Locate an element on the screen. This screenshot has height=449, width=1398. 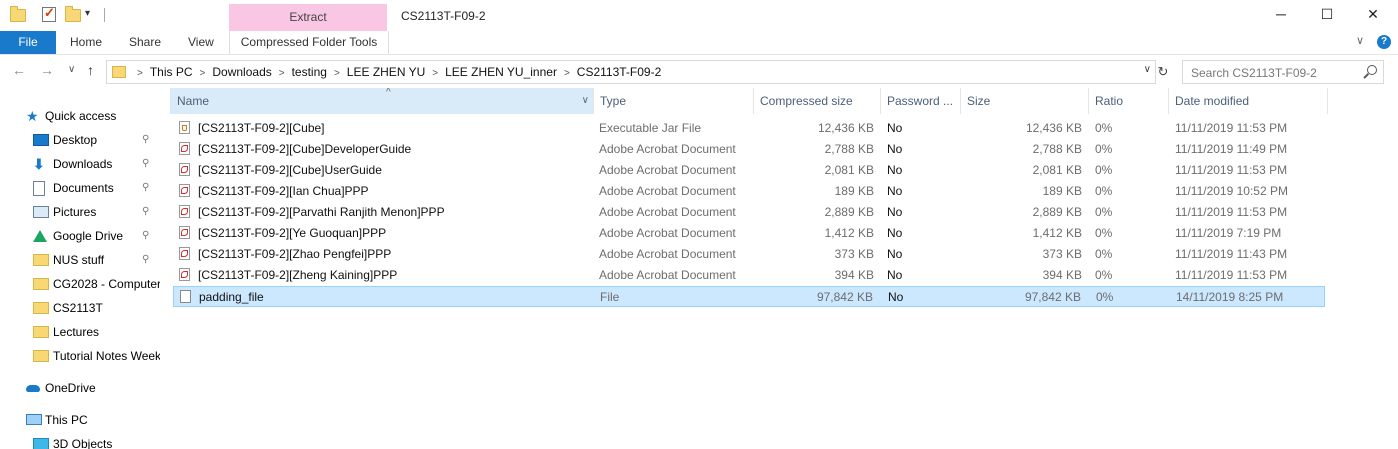
close-button: ✕ is located at coordinates (1373, 15).